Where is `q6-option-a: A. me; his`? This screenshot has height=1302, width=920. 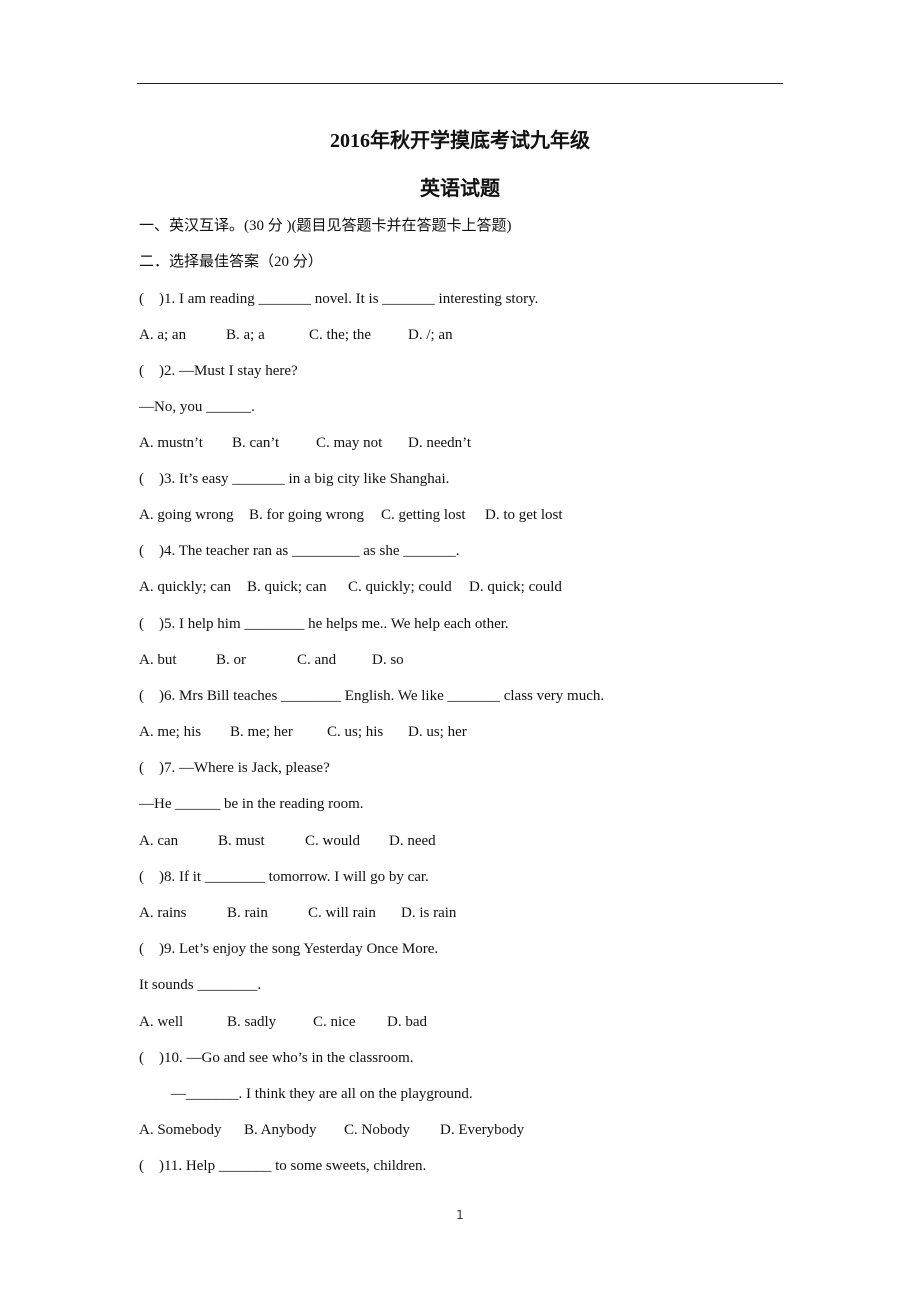 q6-option-a: A. me; his is located at coordinates (170, 732).